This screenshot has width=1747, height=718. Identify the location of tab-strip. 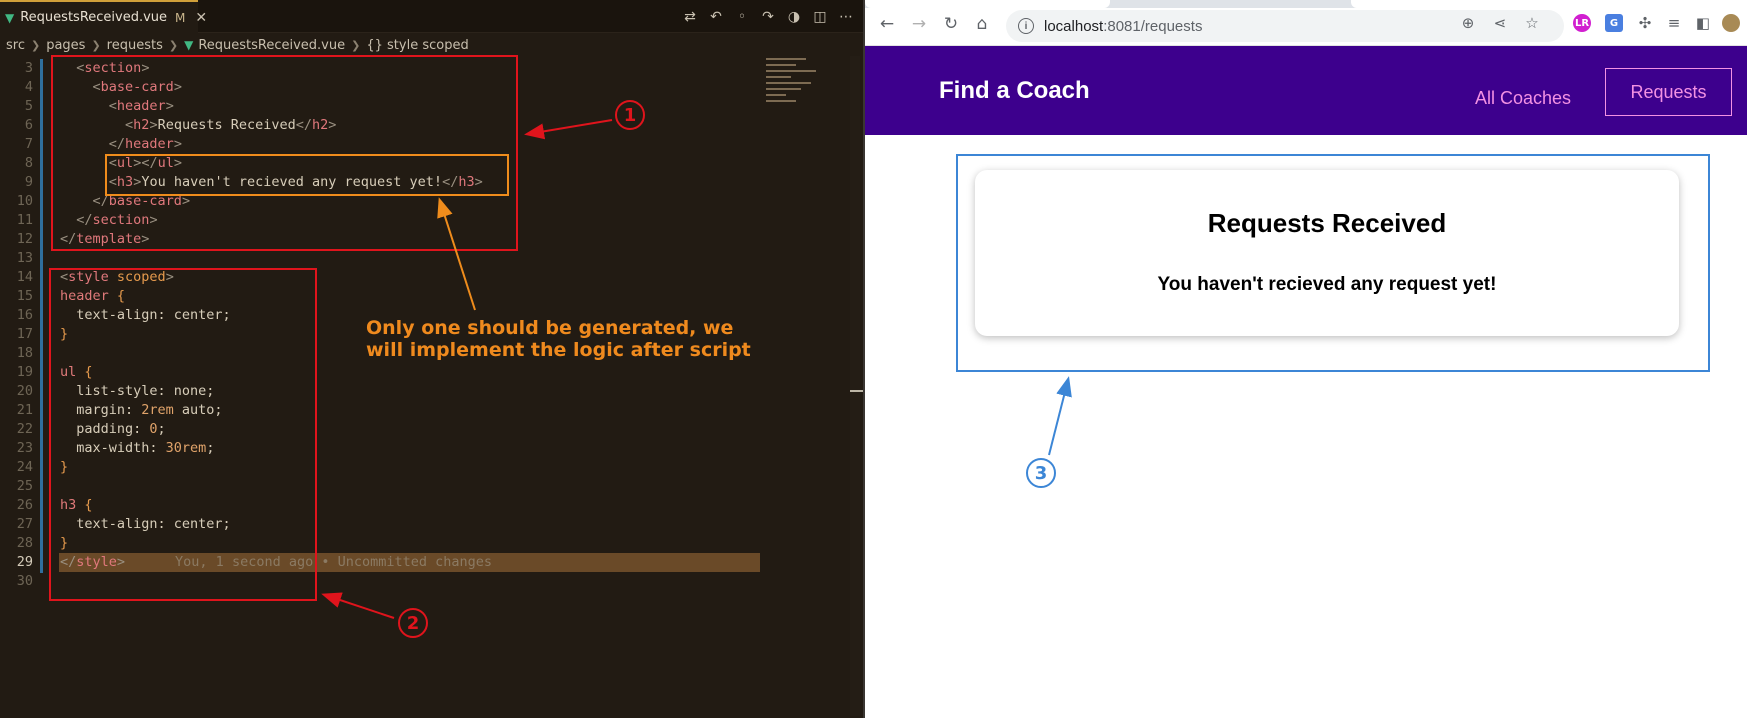
(1306, 4).